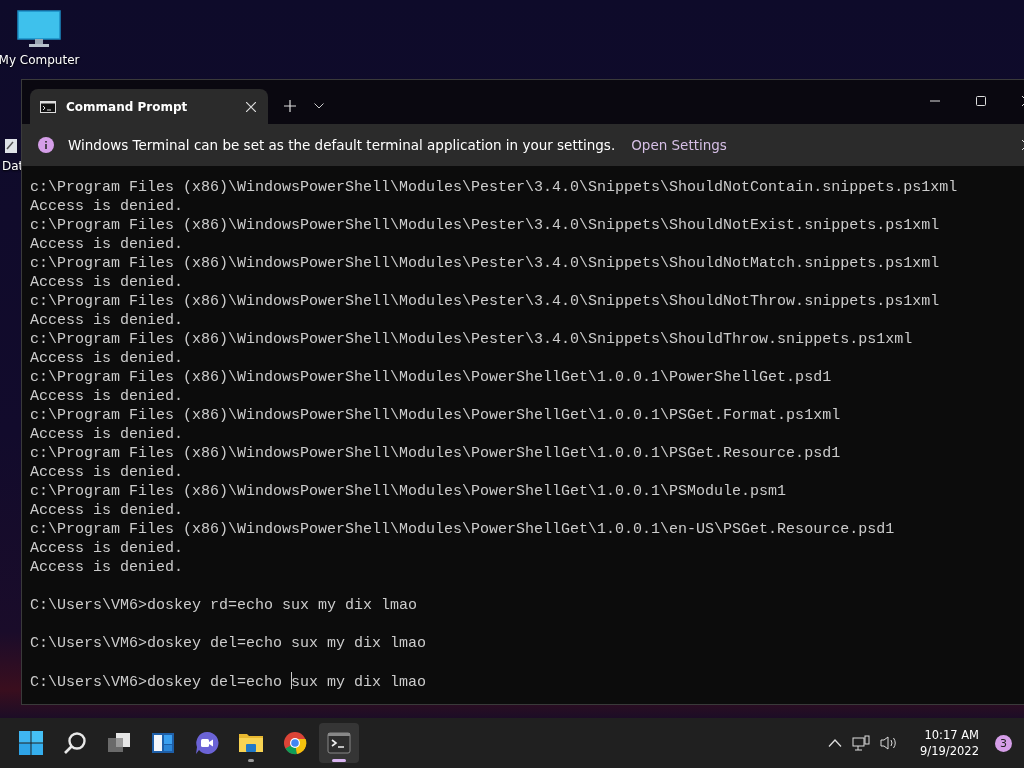  What do you see at coordinates (127, 106) in the screenshot?
I see `tab-title: Command Prompt` at bounding box center [127, 106].